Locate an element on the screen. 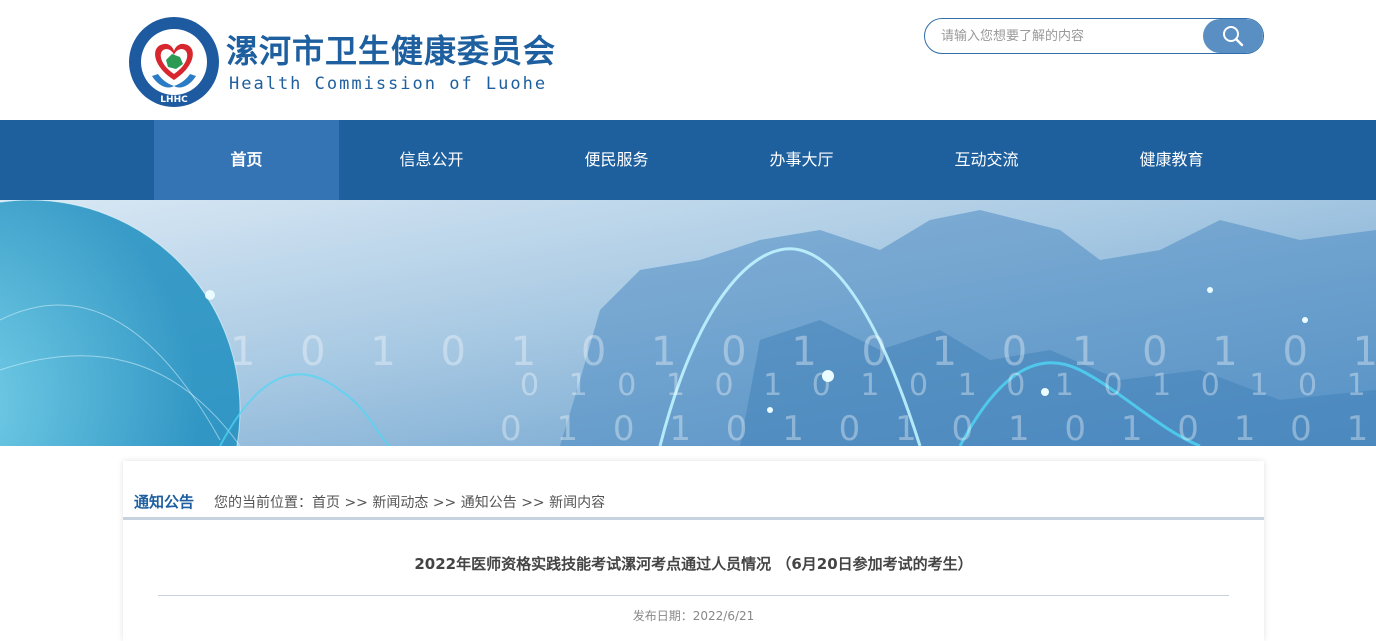  nav-item-health-education: 健康教育 is located at coordinates (1171, 160).